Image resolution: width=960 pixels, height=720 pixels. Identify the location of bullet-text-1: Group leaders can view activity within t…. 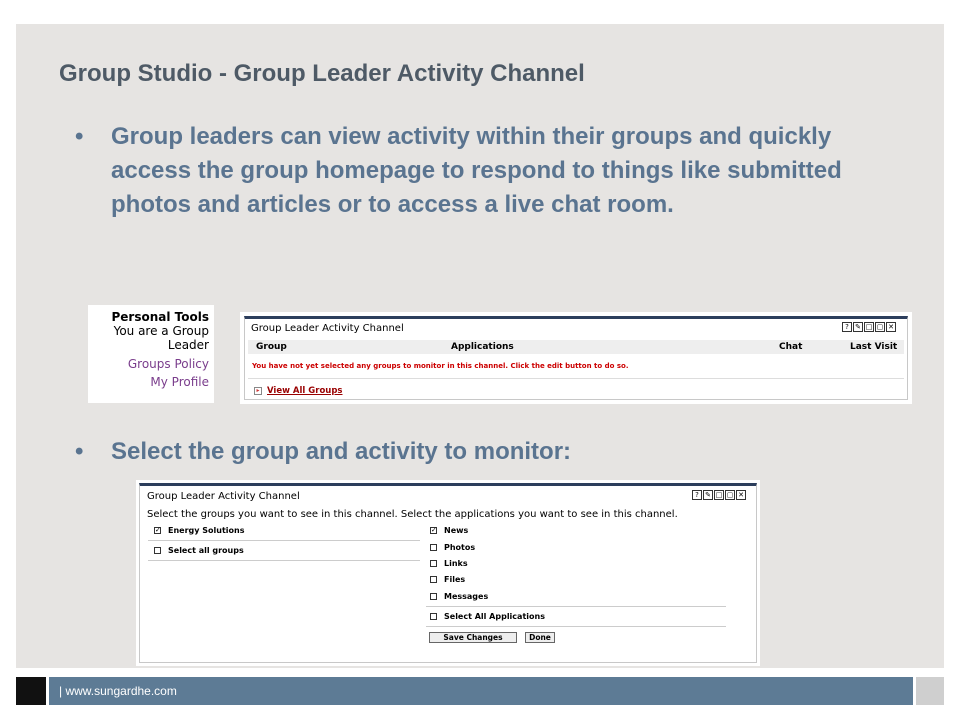
(476, 170).